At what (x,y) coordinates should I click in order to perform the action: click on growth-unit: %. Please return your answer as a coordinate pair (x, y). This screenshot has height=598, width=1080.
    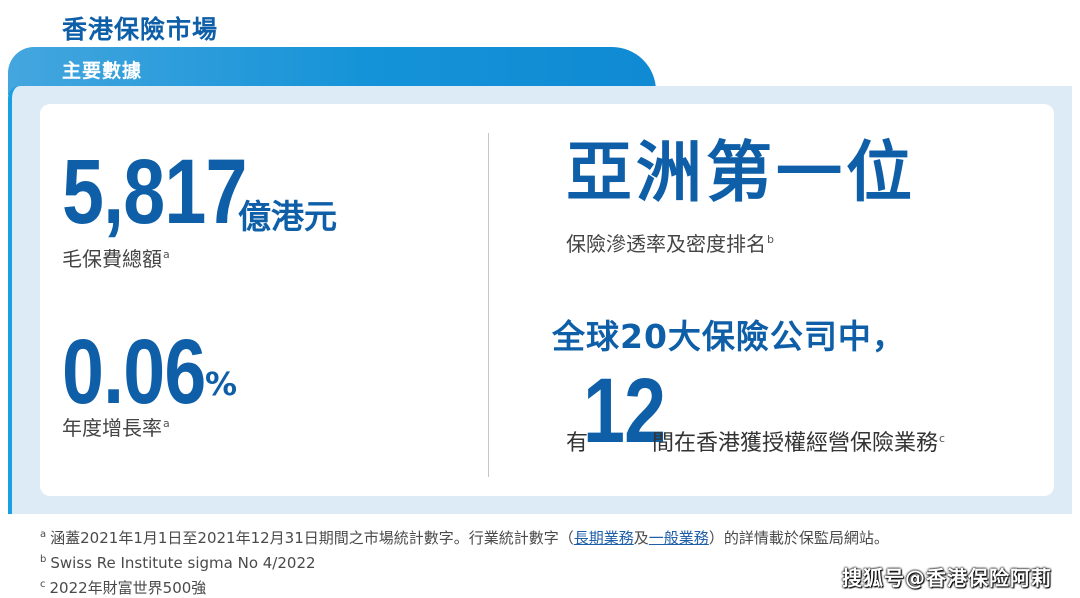
    Looking at the image, I should click on (221, 384).